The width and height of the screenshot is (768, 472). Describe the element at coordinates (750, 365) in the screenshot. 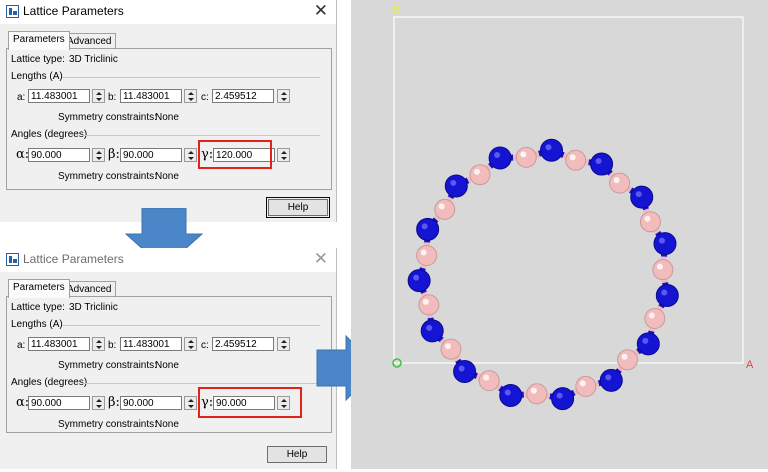

I see `axis-a-label: A` at that location.